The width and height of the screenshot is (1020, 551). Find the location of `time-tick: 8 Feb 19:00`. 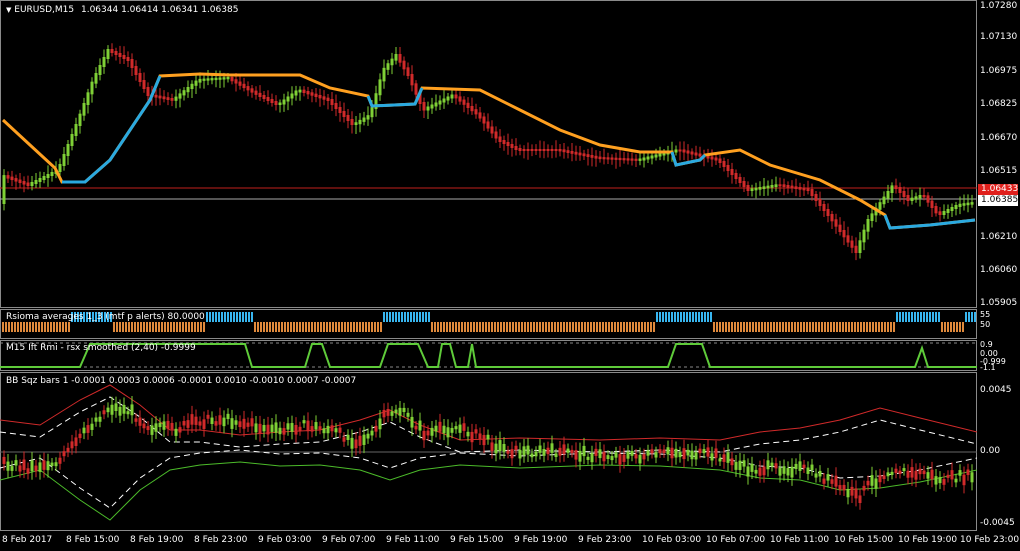

time-tick: 8 Feb 19:00 is located at coordinates (157, 540).